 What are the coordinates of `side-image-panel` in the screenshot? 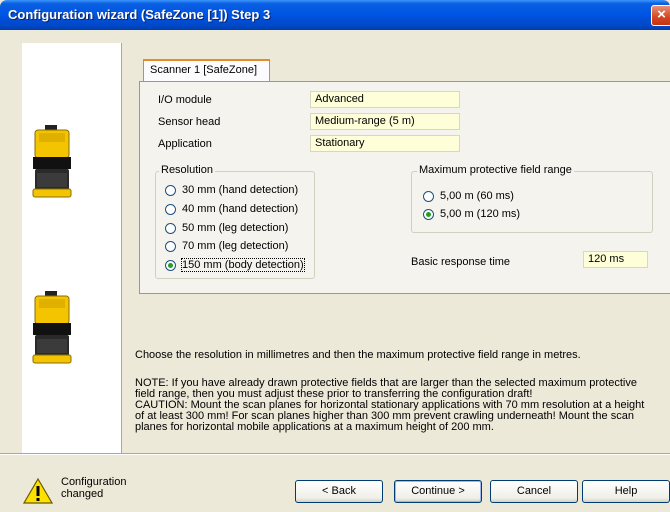 It's located at (71, 248).